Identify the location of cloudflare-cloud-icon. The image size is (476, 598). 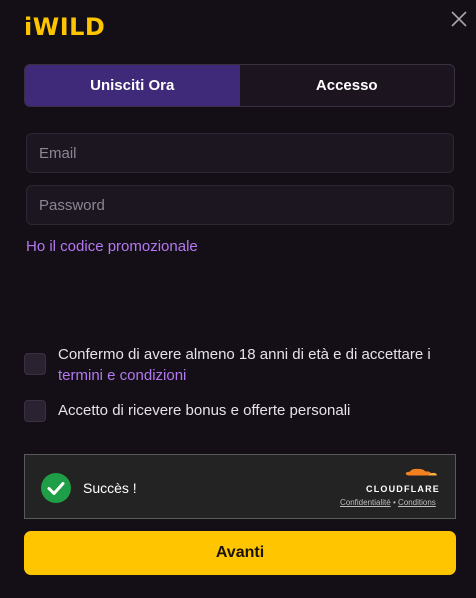
(421, 472).